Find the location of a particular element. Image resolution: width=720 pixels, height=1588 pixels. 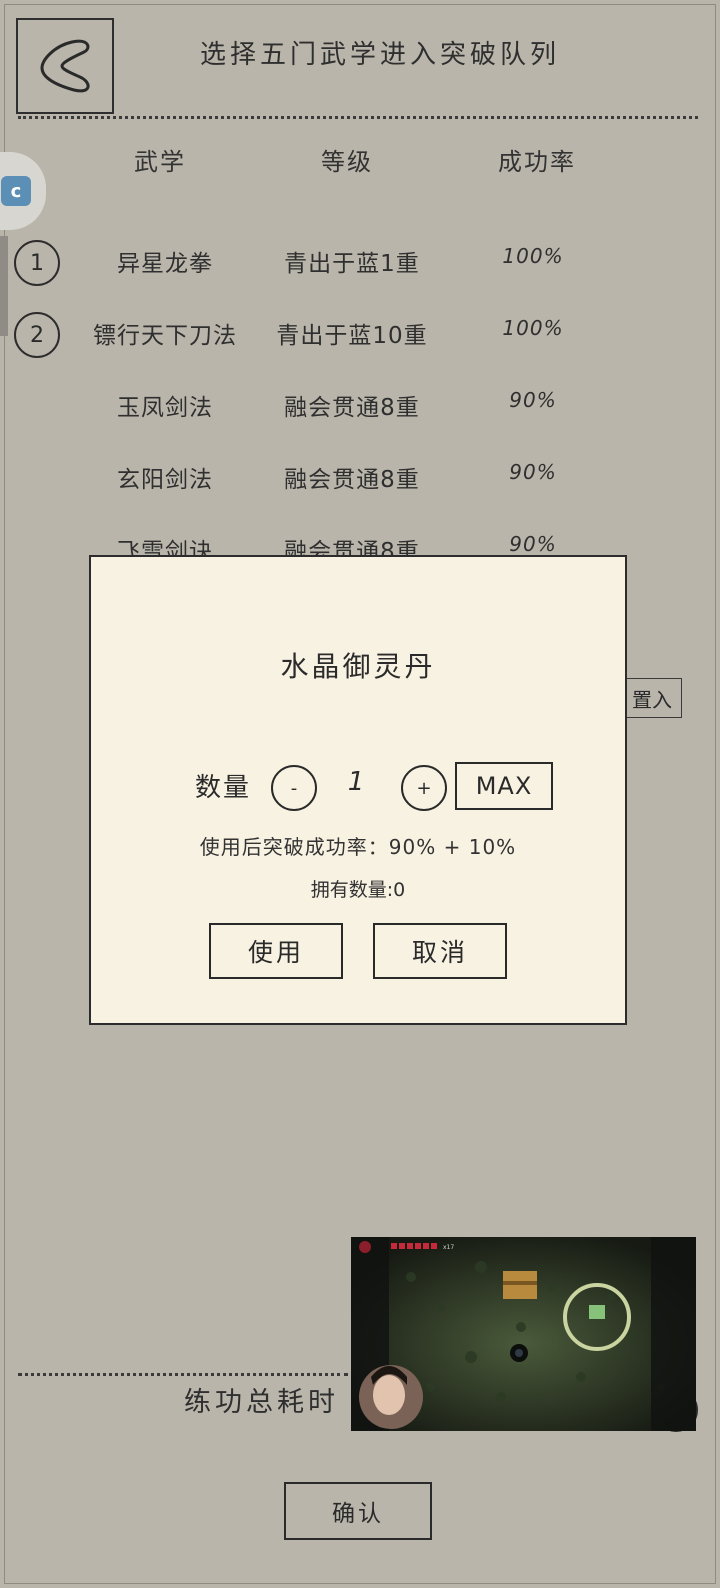

owned-count-text: 拥有数量:0 is located at coordinates (358, 890).